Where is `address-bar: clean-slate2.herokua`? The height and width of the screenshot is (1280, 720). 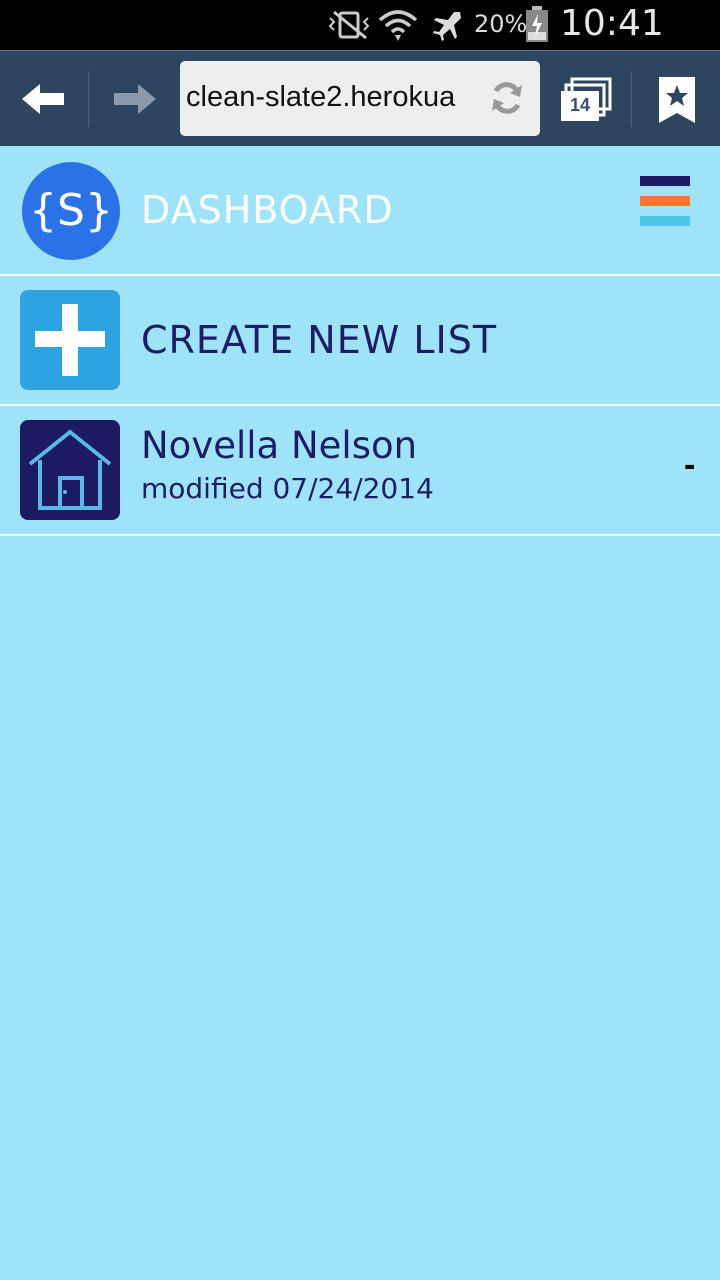
address-bar: clean-slate2.herokua is located at coordinates (360, 98).